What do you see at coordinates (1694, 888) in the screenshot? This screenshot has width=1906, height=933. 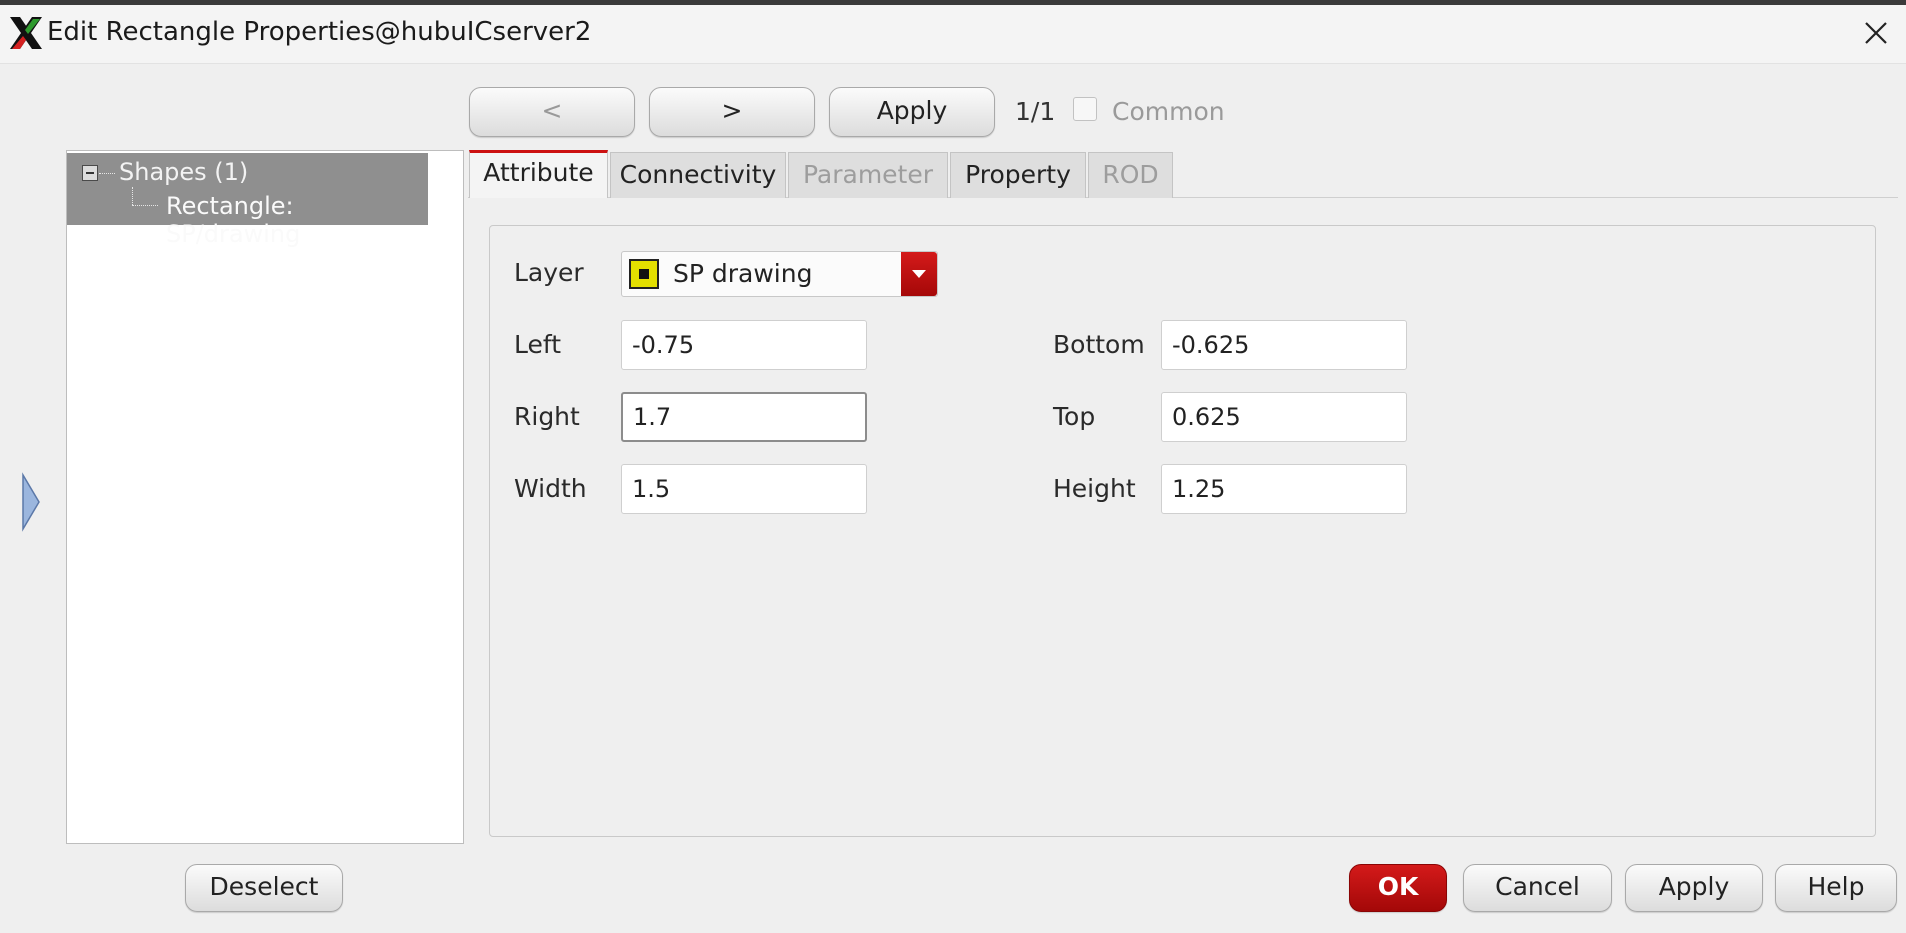 I see `apply-button: Apply` at bounding box center [1694, 888].